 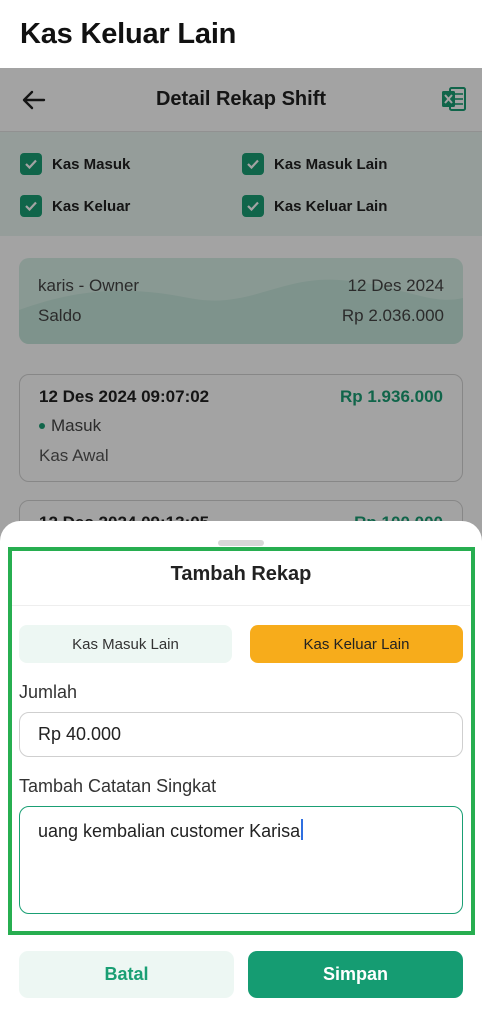 What do you see at coordinates (125, 644) in the screenshot?
I see `tab-kas-masuk-lain: Kas Masuk Lain` at bounding box center [125, 644].